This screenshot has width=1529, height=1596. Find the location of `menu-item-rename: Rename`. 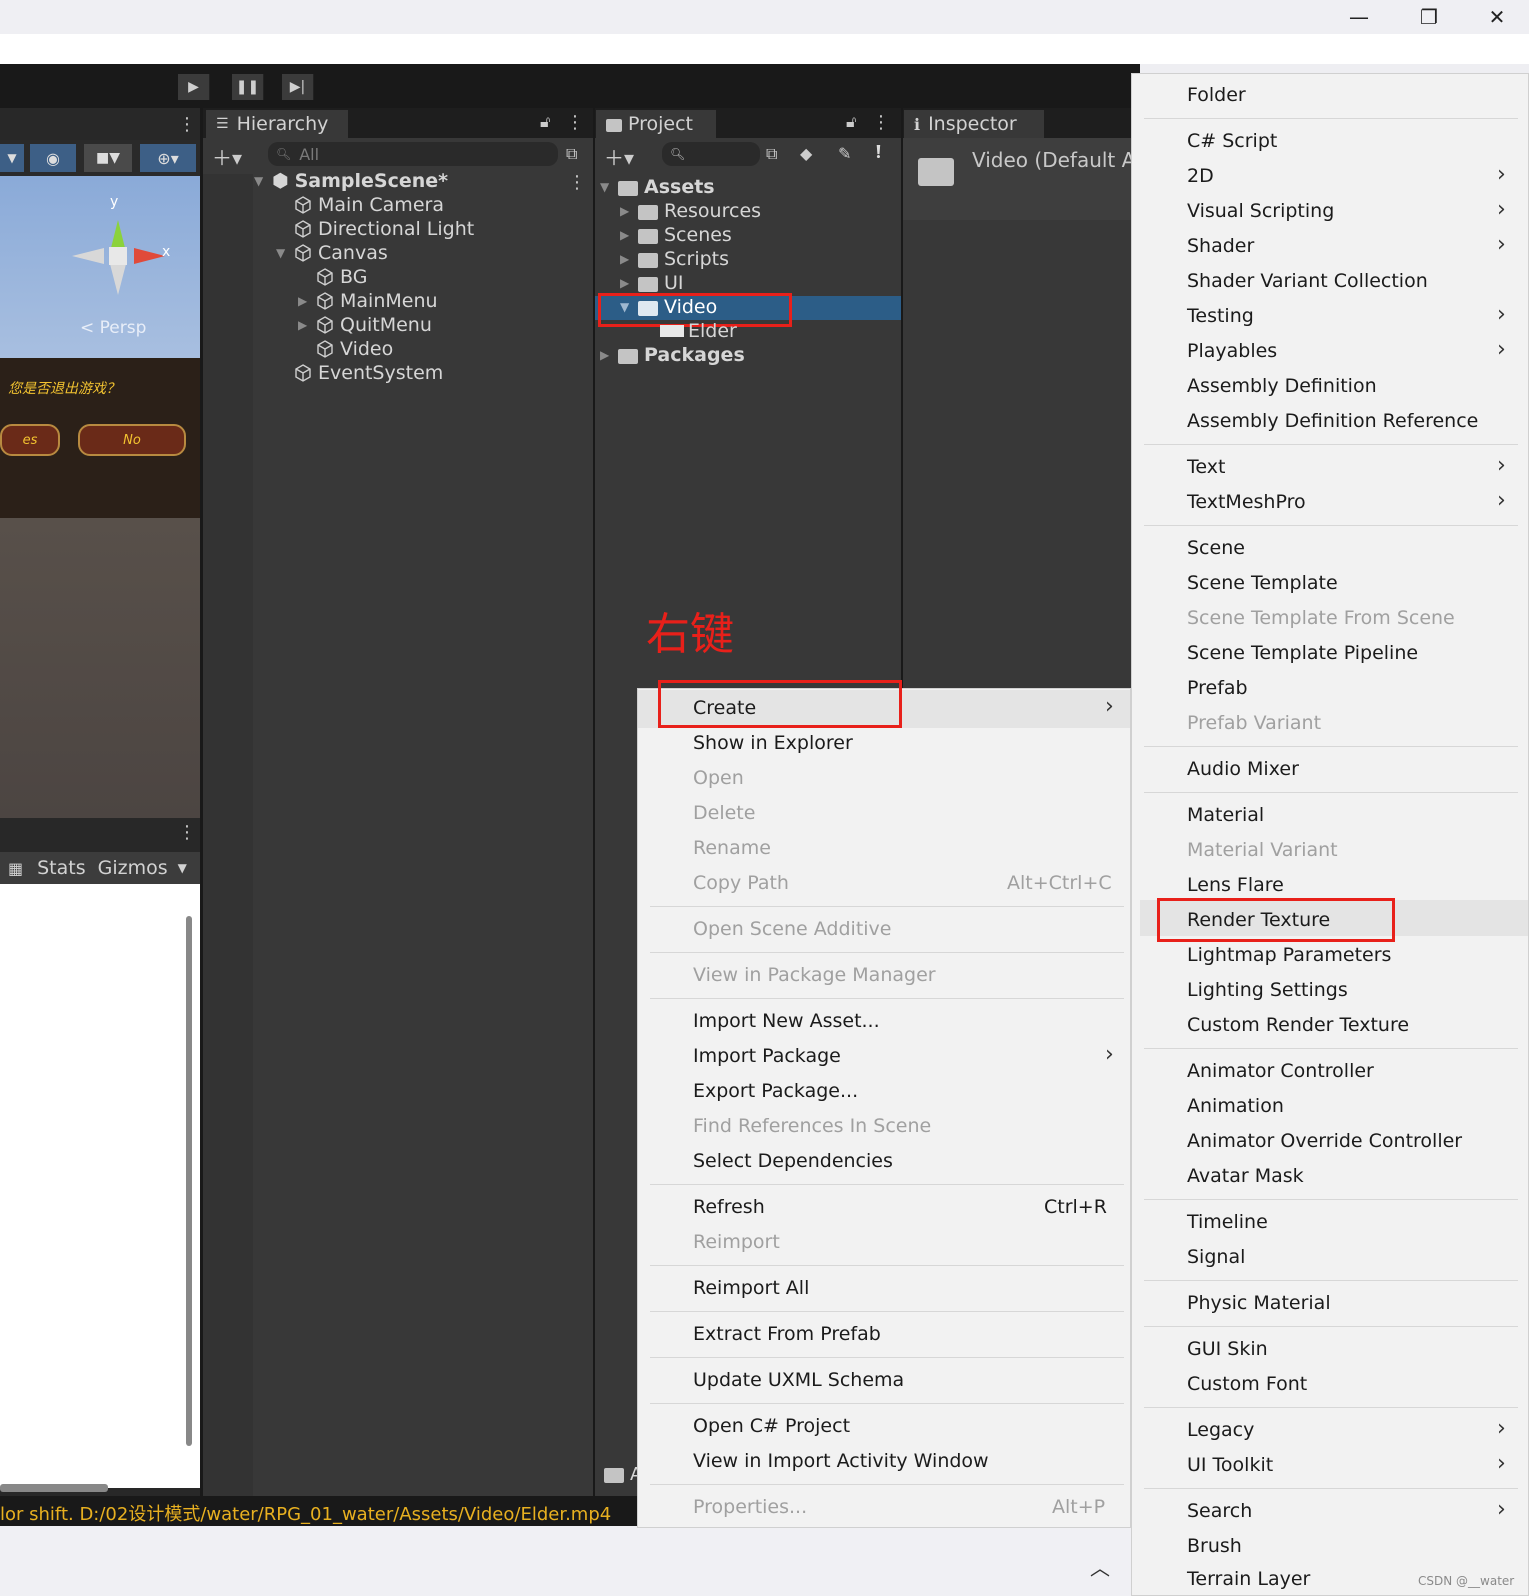

menu-item-rename: Rename is located at coordinates (732, 848).